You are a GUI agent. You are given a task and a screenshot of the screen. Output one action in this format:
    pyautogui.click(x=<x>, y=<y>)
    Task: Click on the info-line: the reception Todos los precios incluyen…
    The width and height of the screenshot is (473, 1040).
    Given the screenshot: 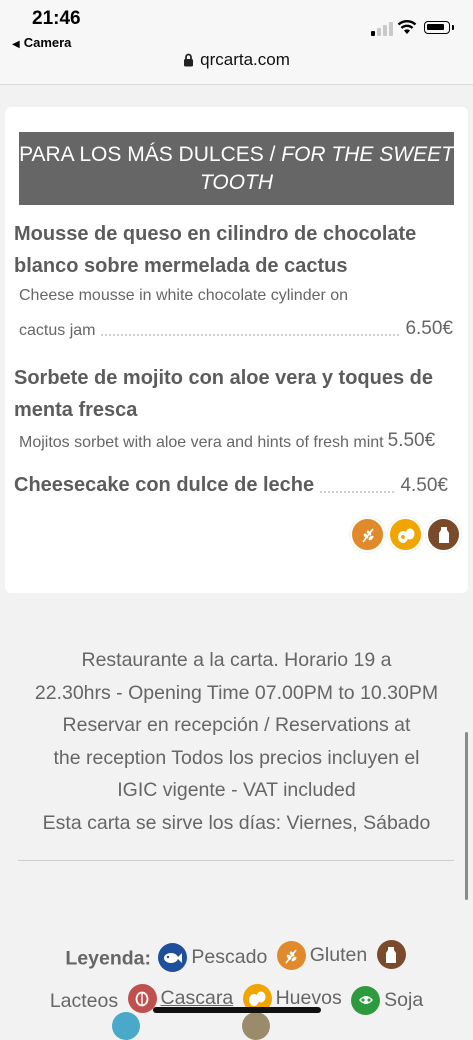 What is the action you would take?
    pyautogui.click(x=236, y=757)
    